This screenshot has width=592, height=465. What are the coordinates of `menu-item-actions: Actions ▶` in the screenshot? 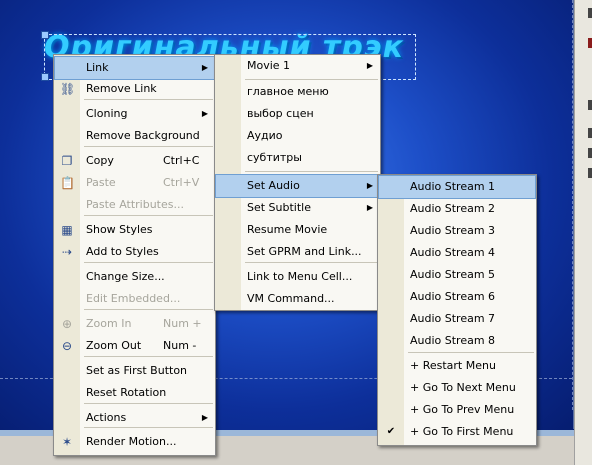 It's located at (134, 418).